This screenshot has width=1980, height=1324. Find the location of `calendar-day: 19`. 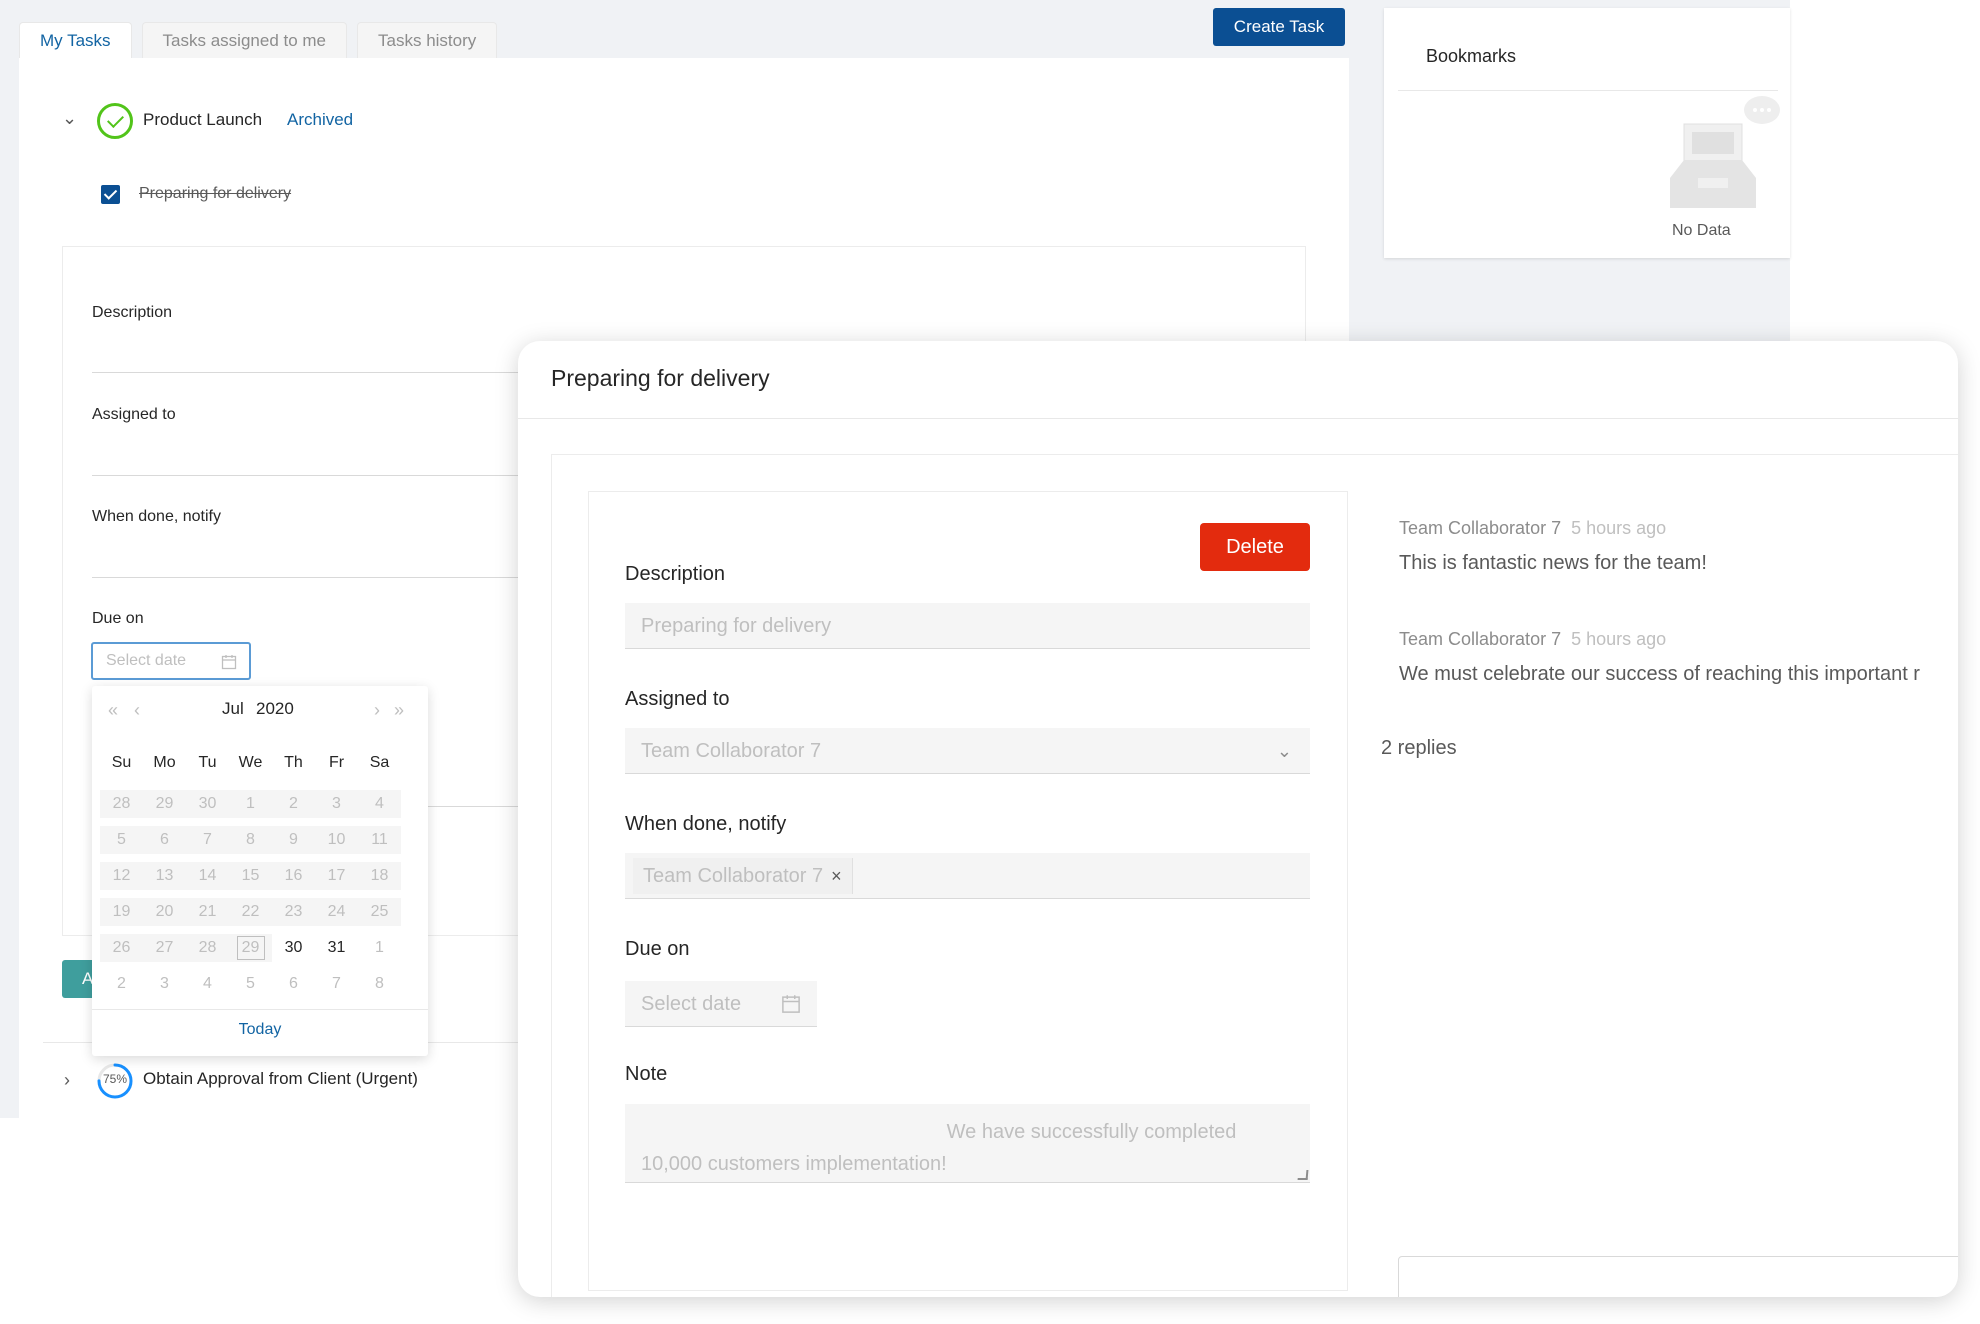

calendar-day: 19 is located at coordinates (121, 912).